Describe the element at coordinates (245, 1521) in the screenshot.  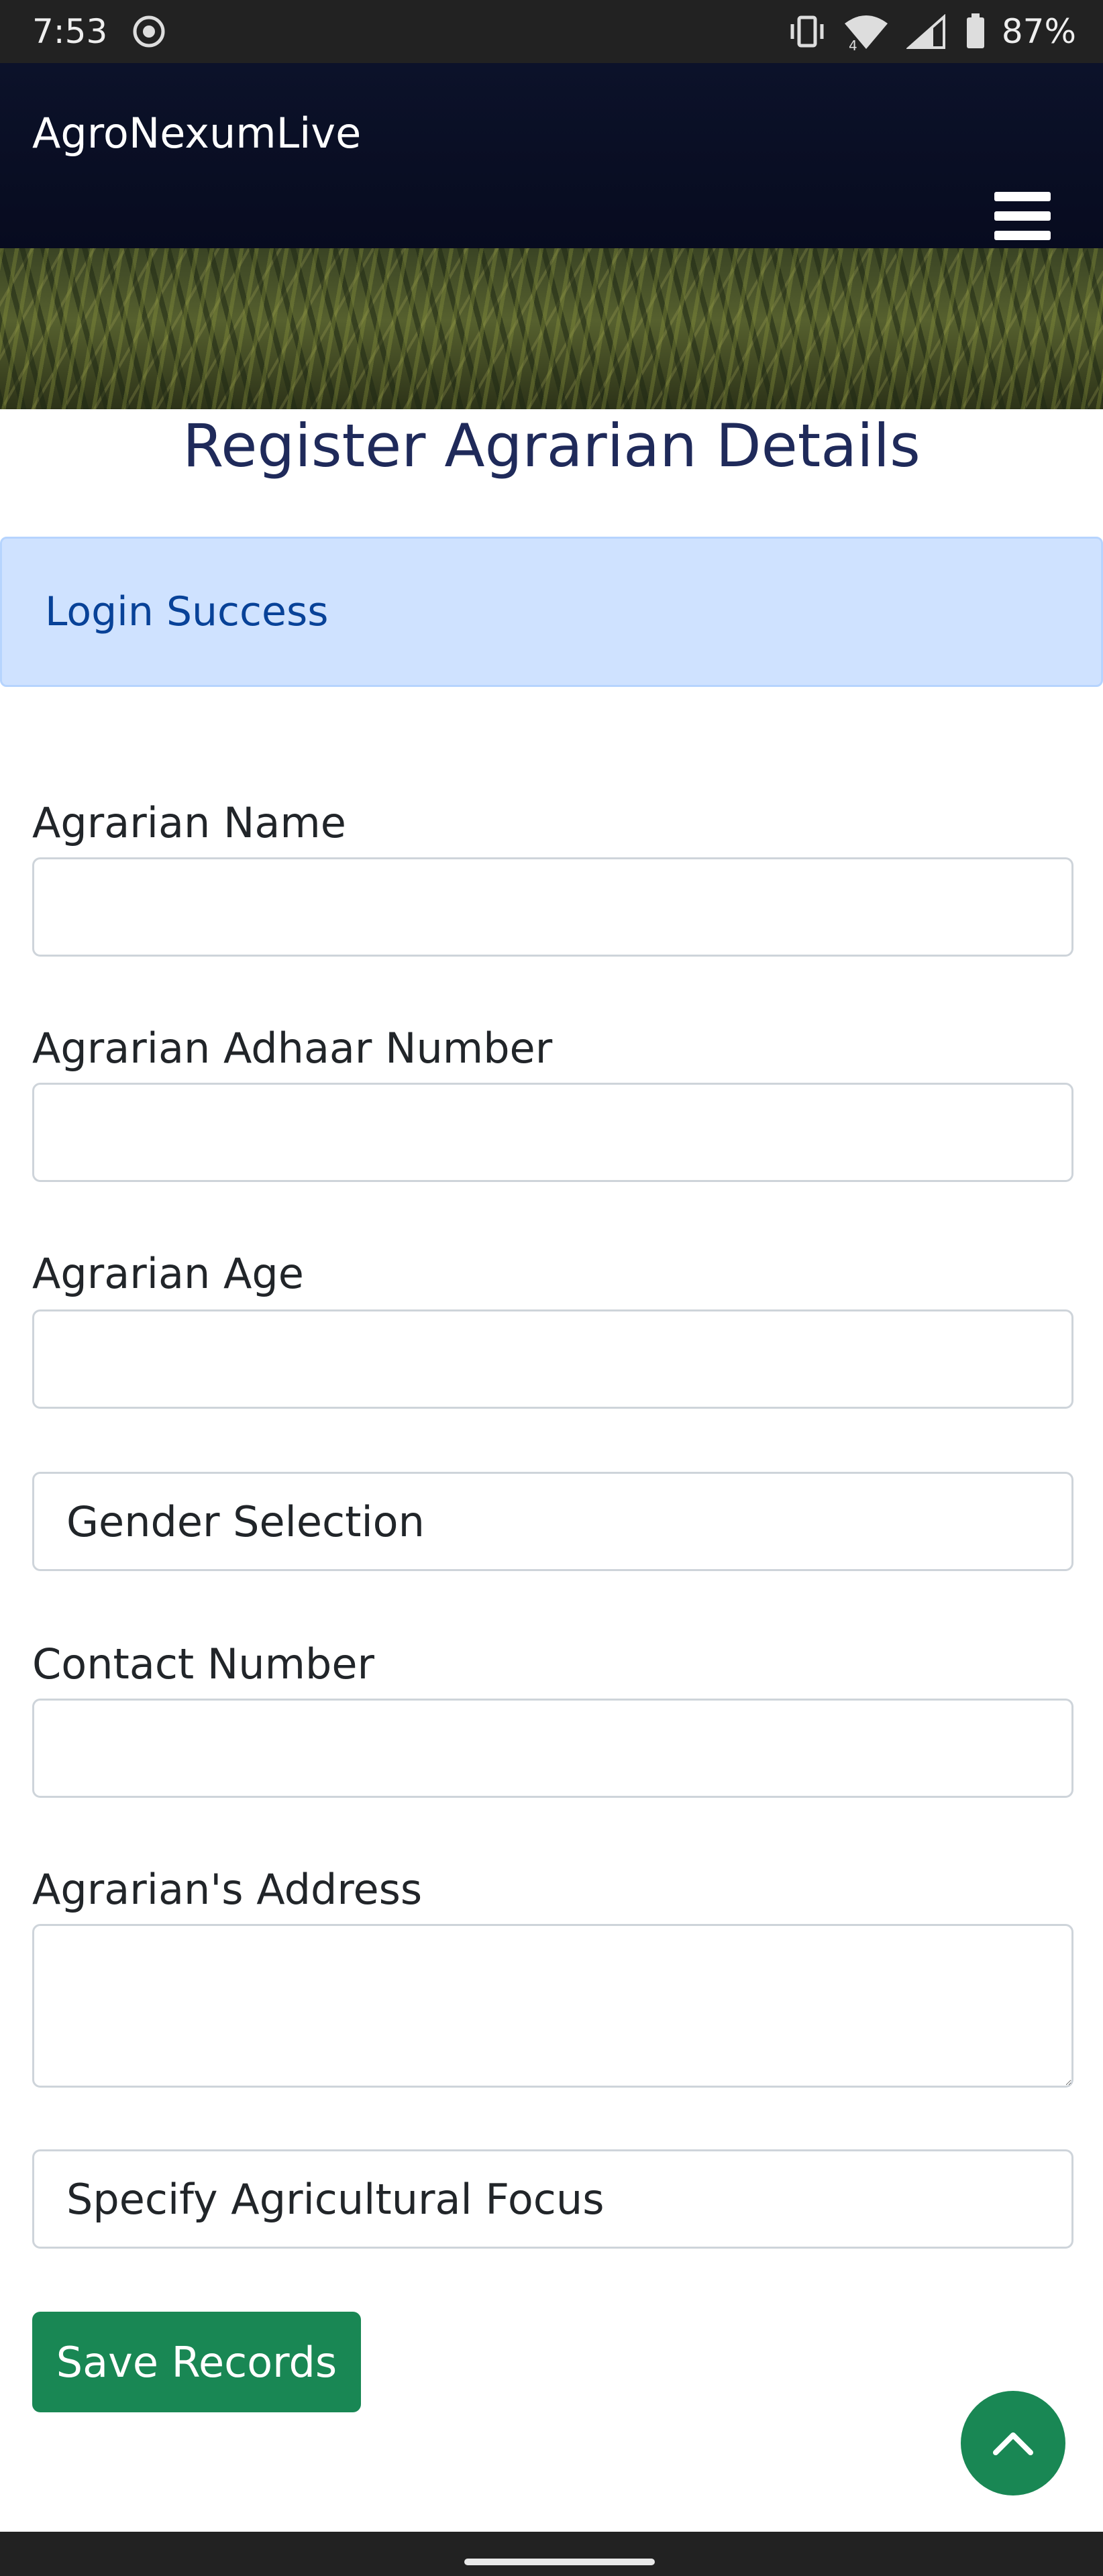
I see `gender-select-value: Gender Selection` at that location.